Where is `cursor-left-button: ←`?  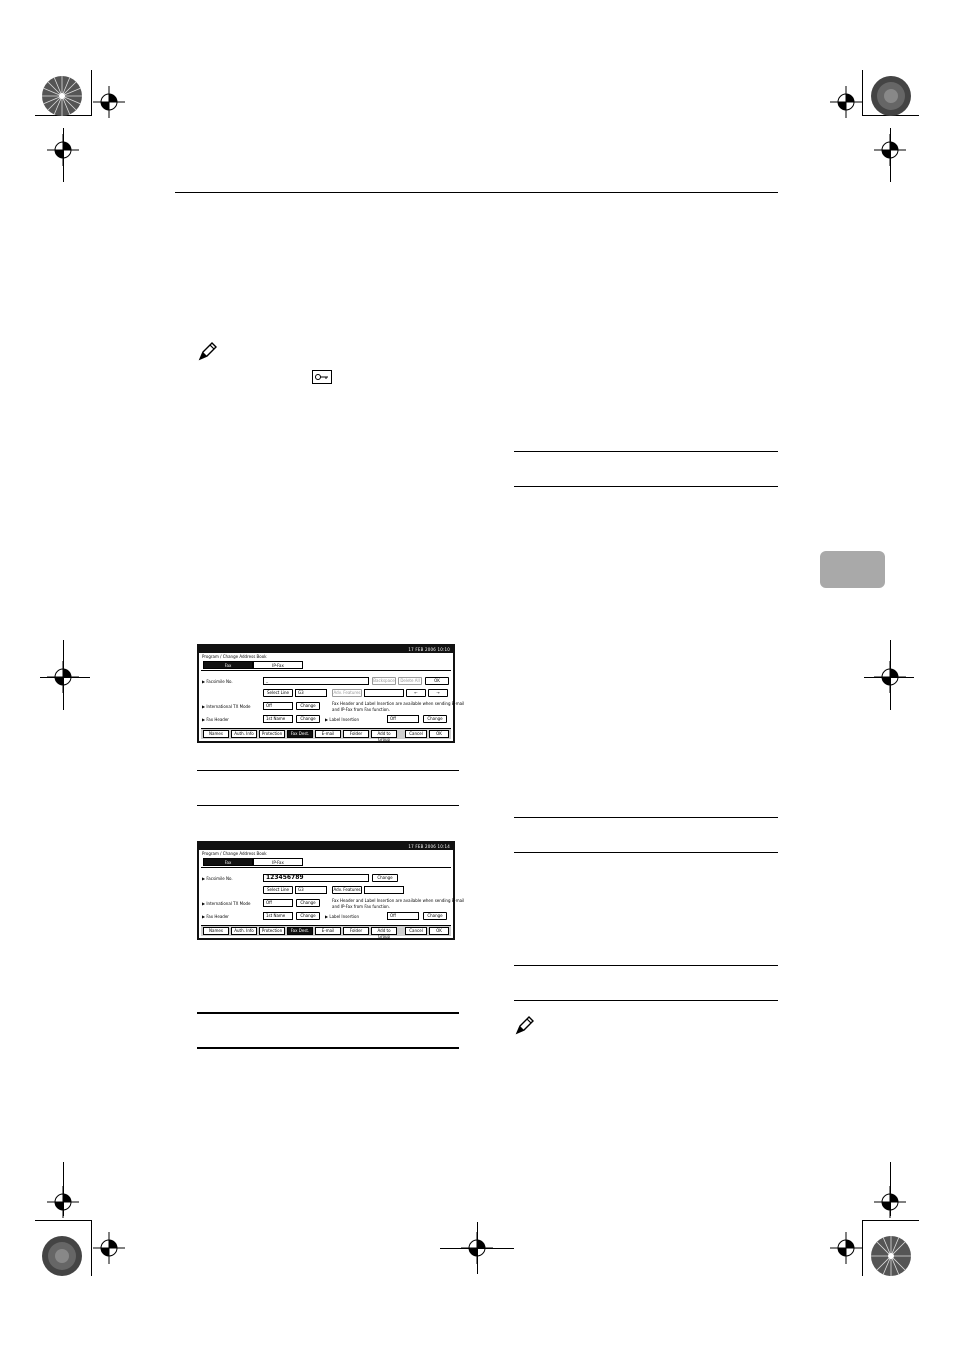 cursor-left-button: ← is located at coordinates (416, 693).